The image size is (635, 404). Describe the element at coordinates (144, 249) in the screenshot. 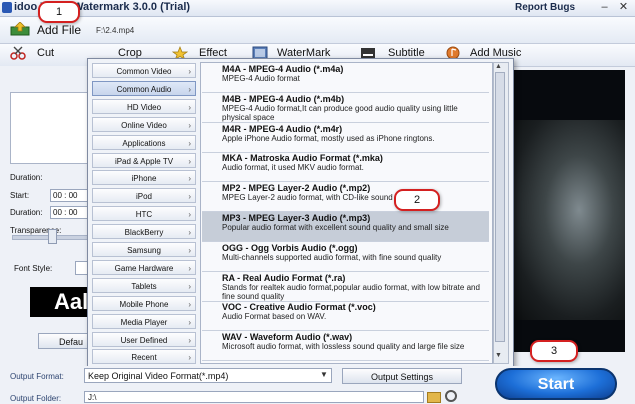

I see `format-category-item: Samsung ›` at that location.